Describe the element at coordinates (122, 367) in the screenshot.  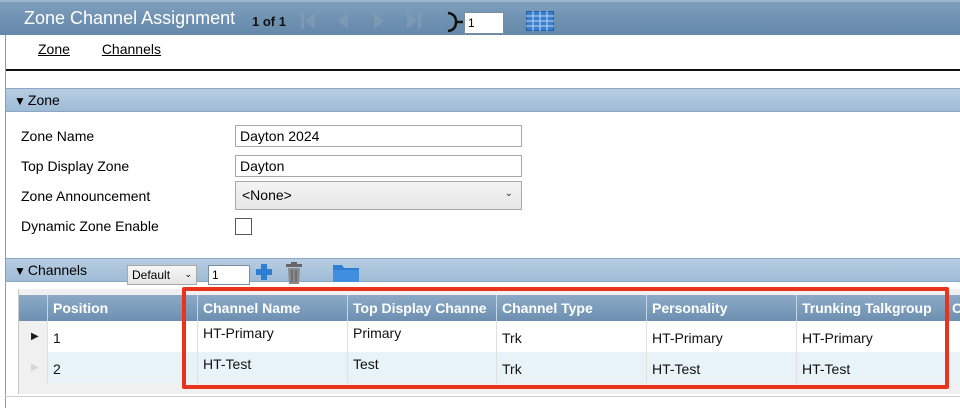
I see `cell-position: 2` at that location.